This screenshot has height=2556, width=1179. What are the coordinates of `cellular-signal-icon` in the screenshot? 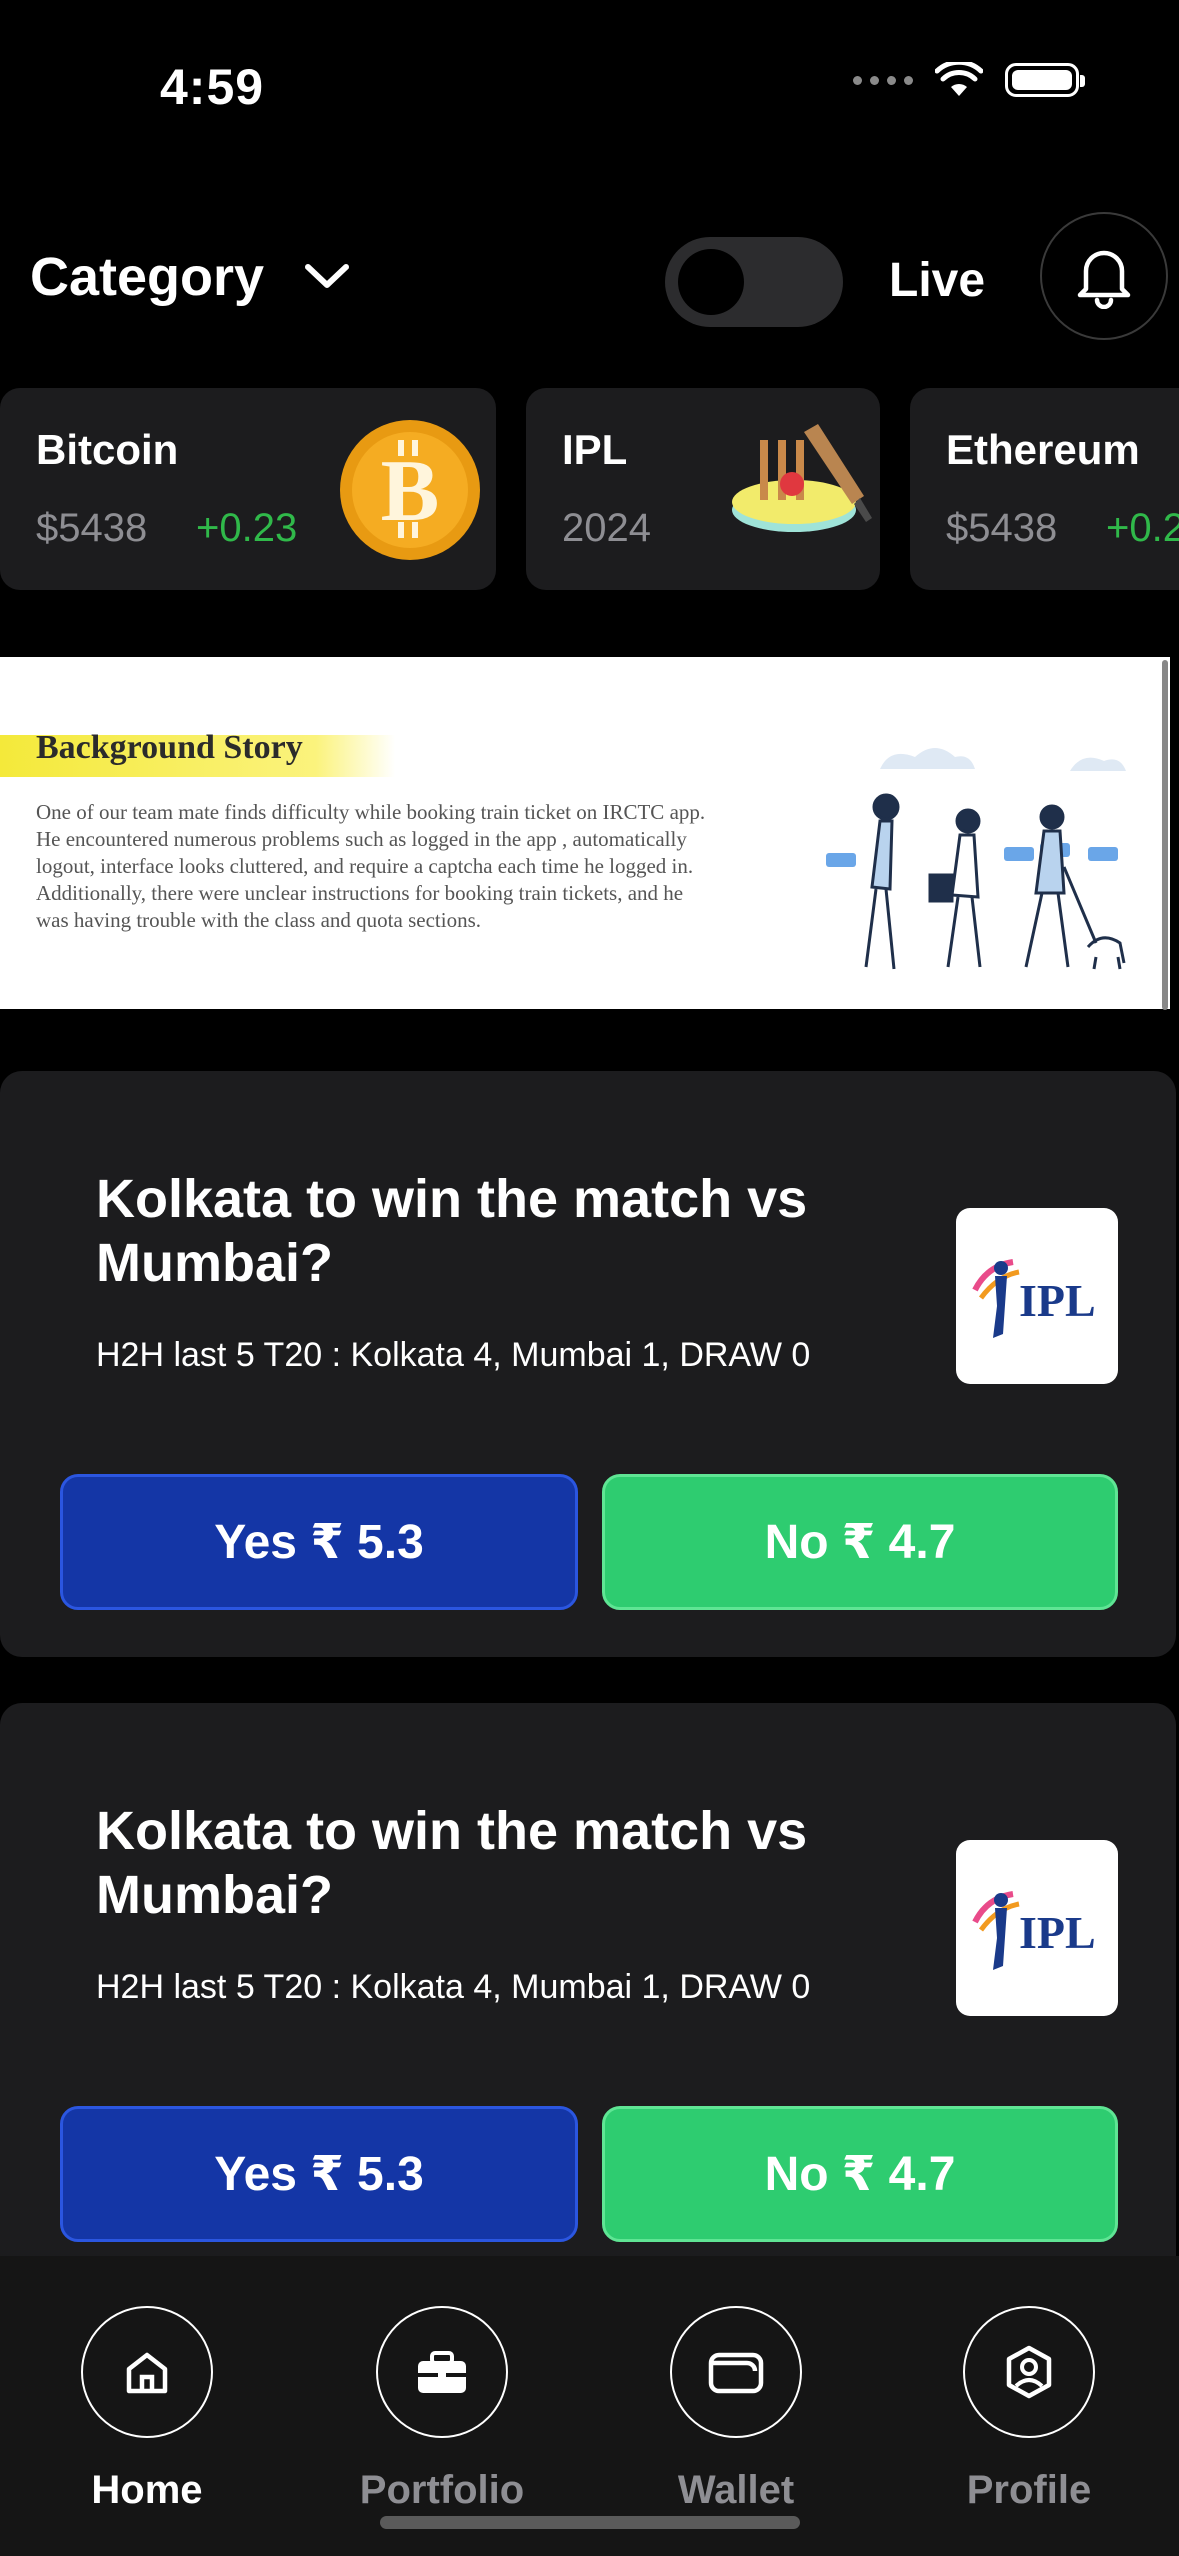 It's located at (883, 80).